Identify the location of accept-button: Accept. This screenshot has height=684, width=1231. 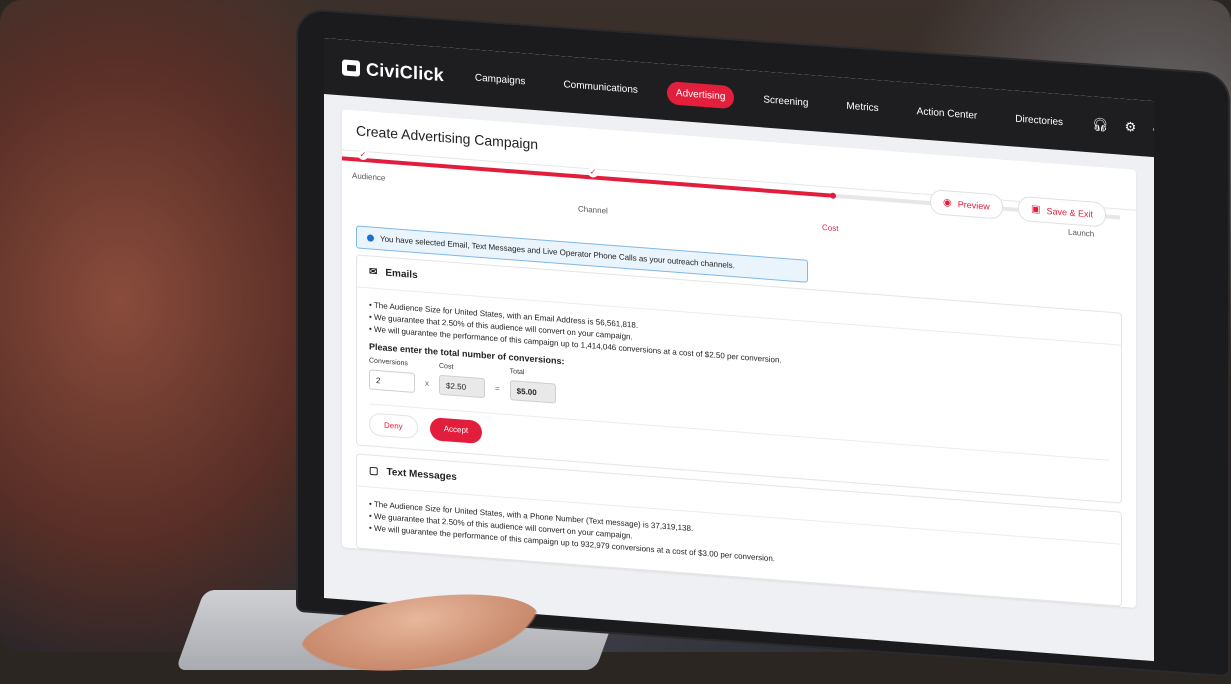
(456, 431).